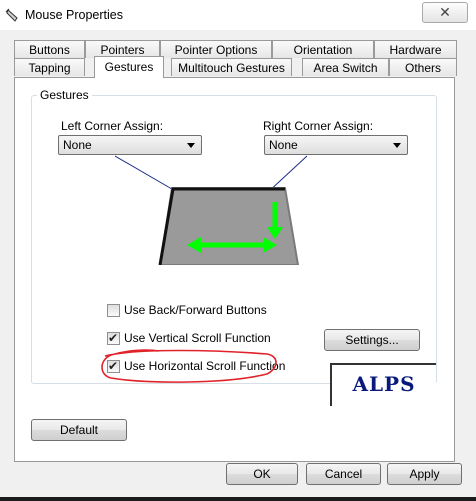  I want to click on back-forward-checkbox, so click(113, 310).